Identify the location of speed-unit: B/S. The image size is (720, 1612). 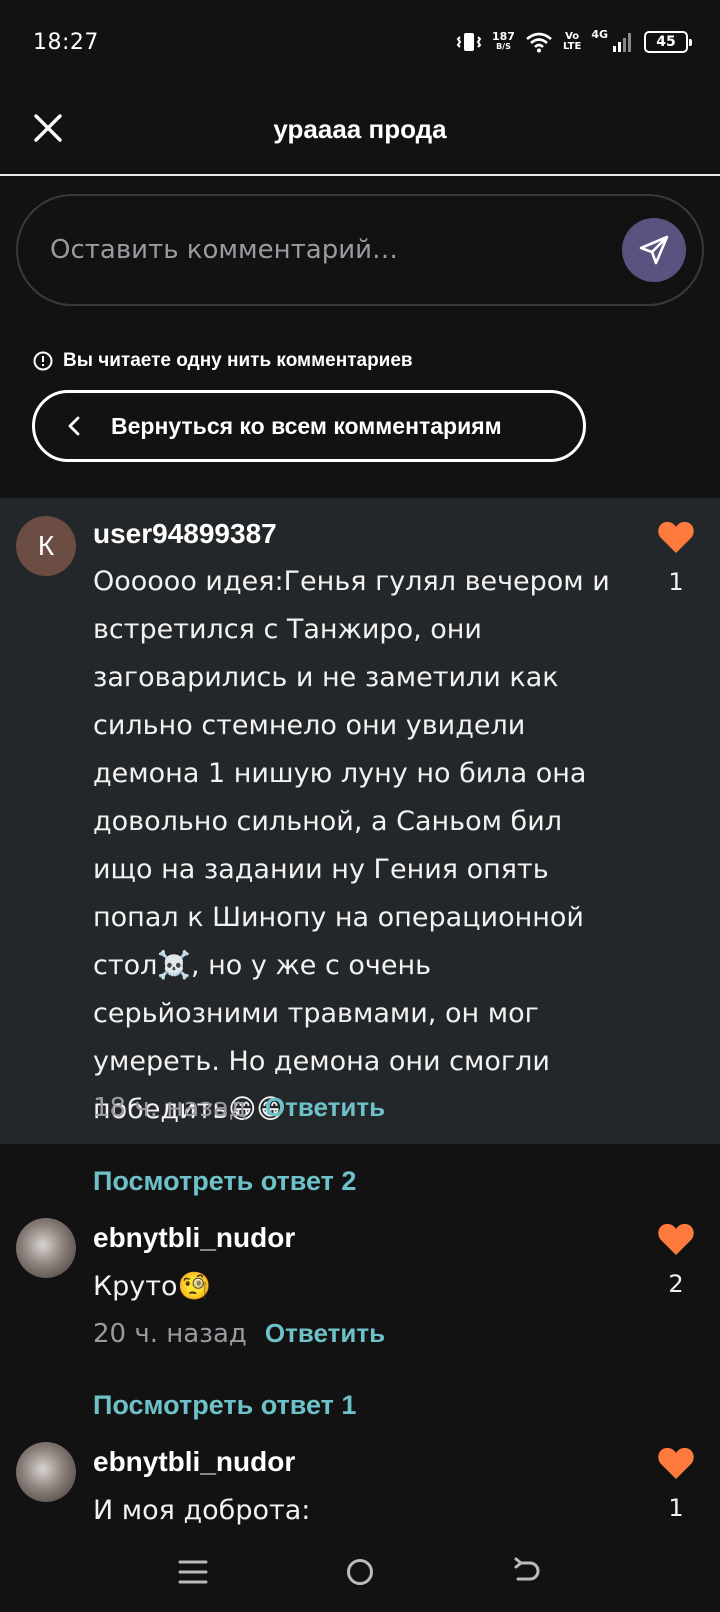
(503, 46).